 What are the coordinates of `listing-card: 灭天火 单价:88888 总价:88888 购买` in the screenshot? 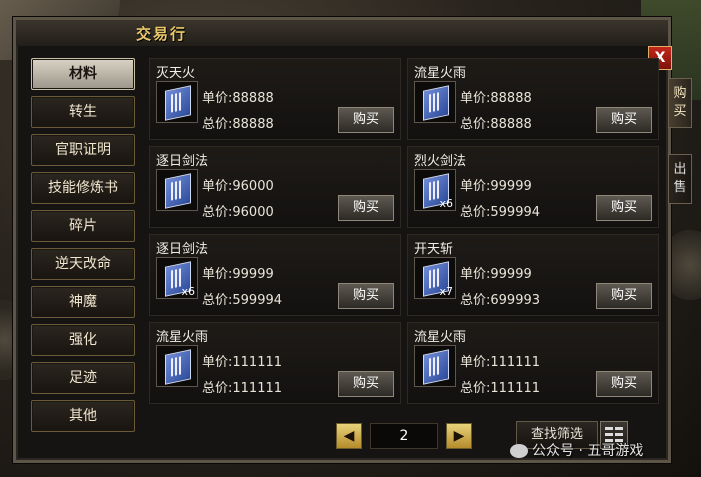 It's located at (275, 99).